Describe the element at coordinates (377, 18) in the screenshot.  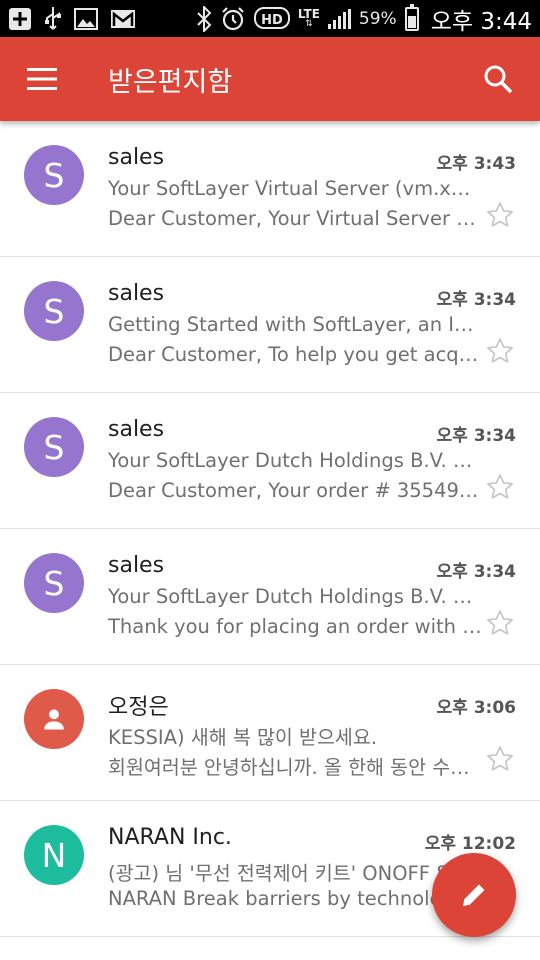
I see `battery-percent: 59%` at that location.